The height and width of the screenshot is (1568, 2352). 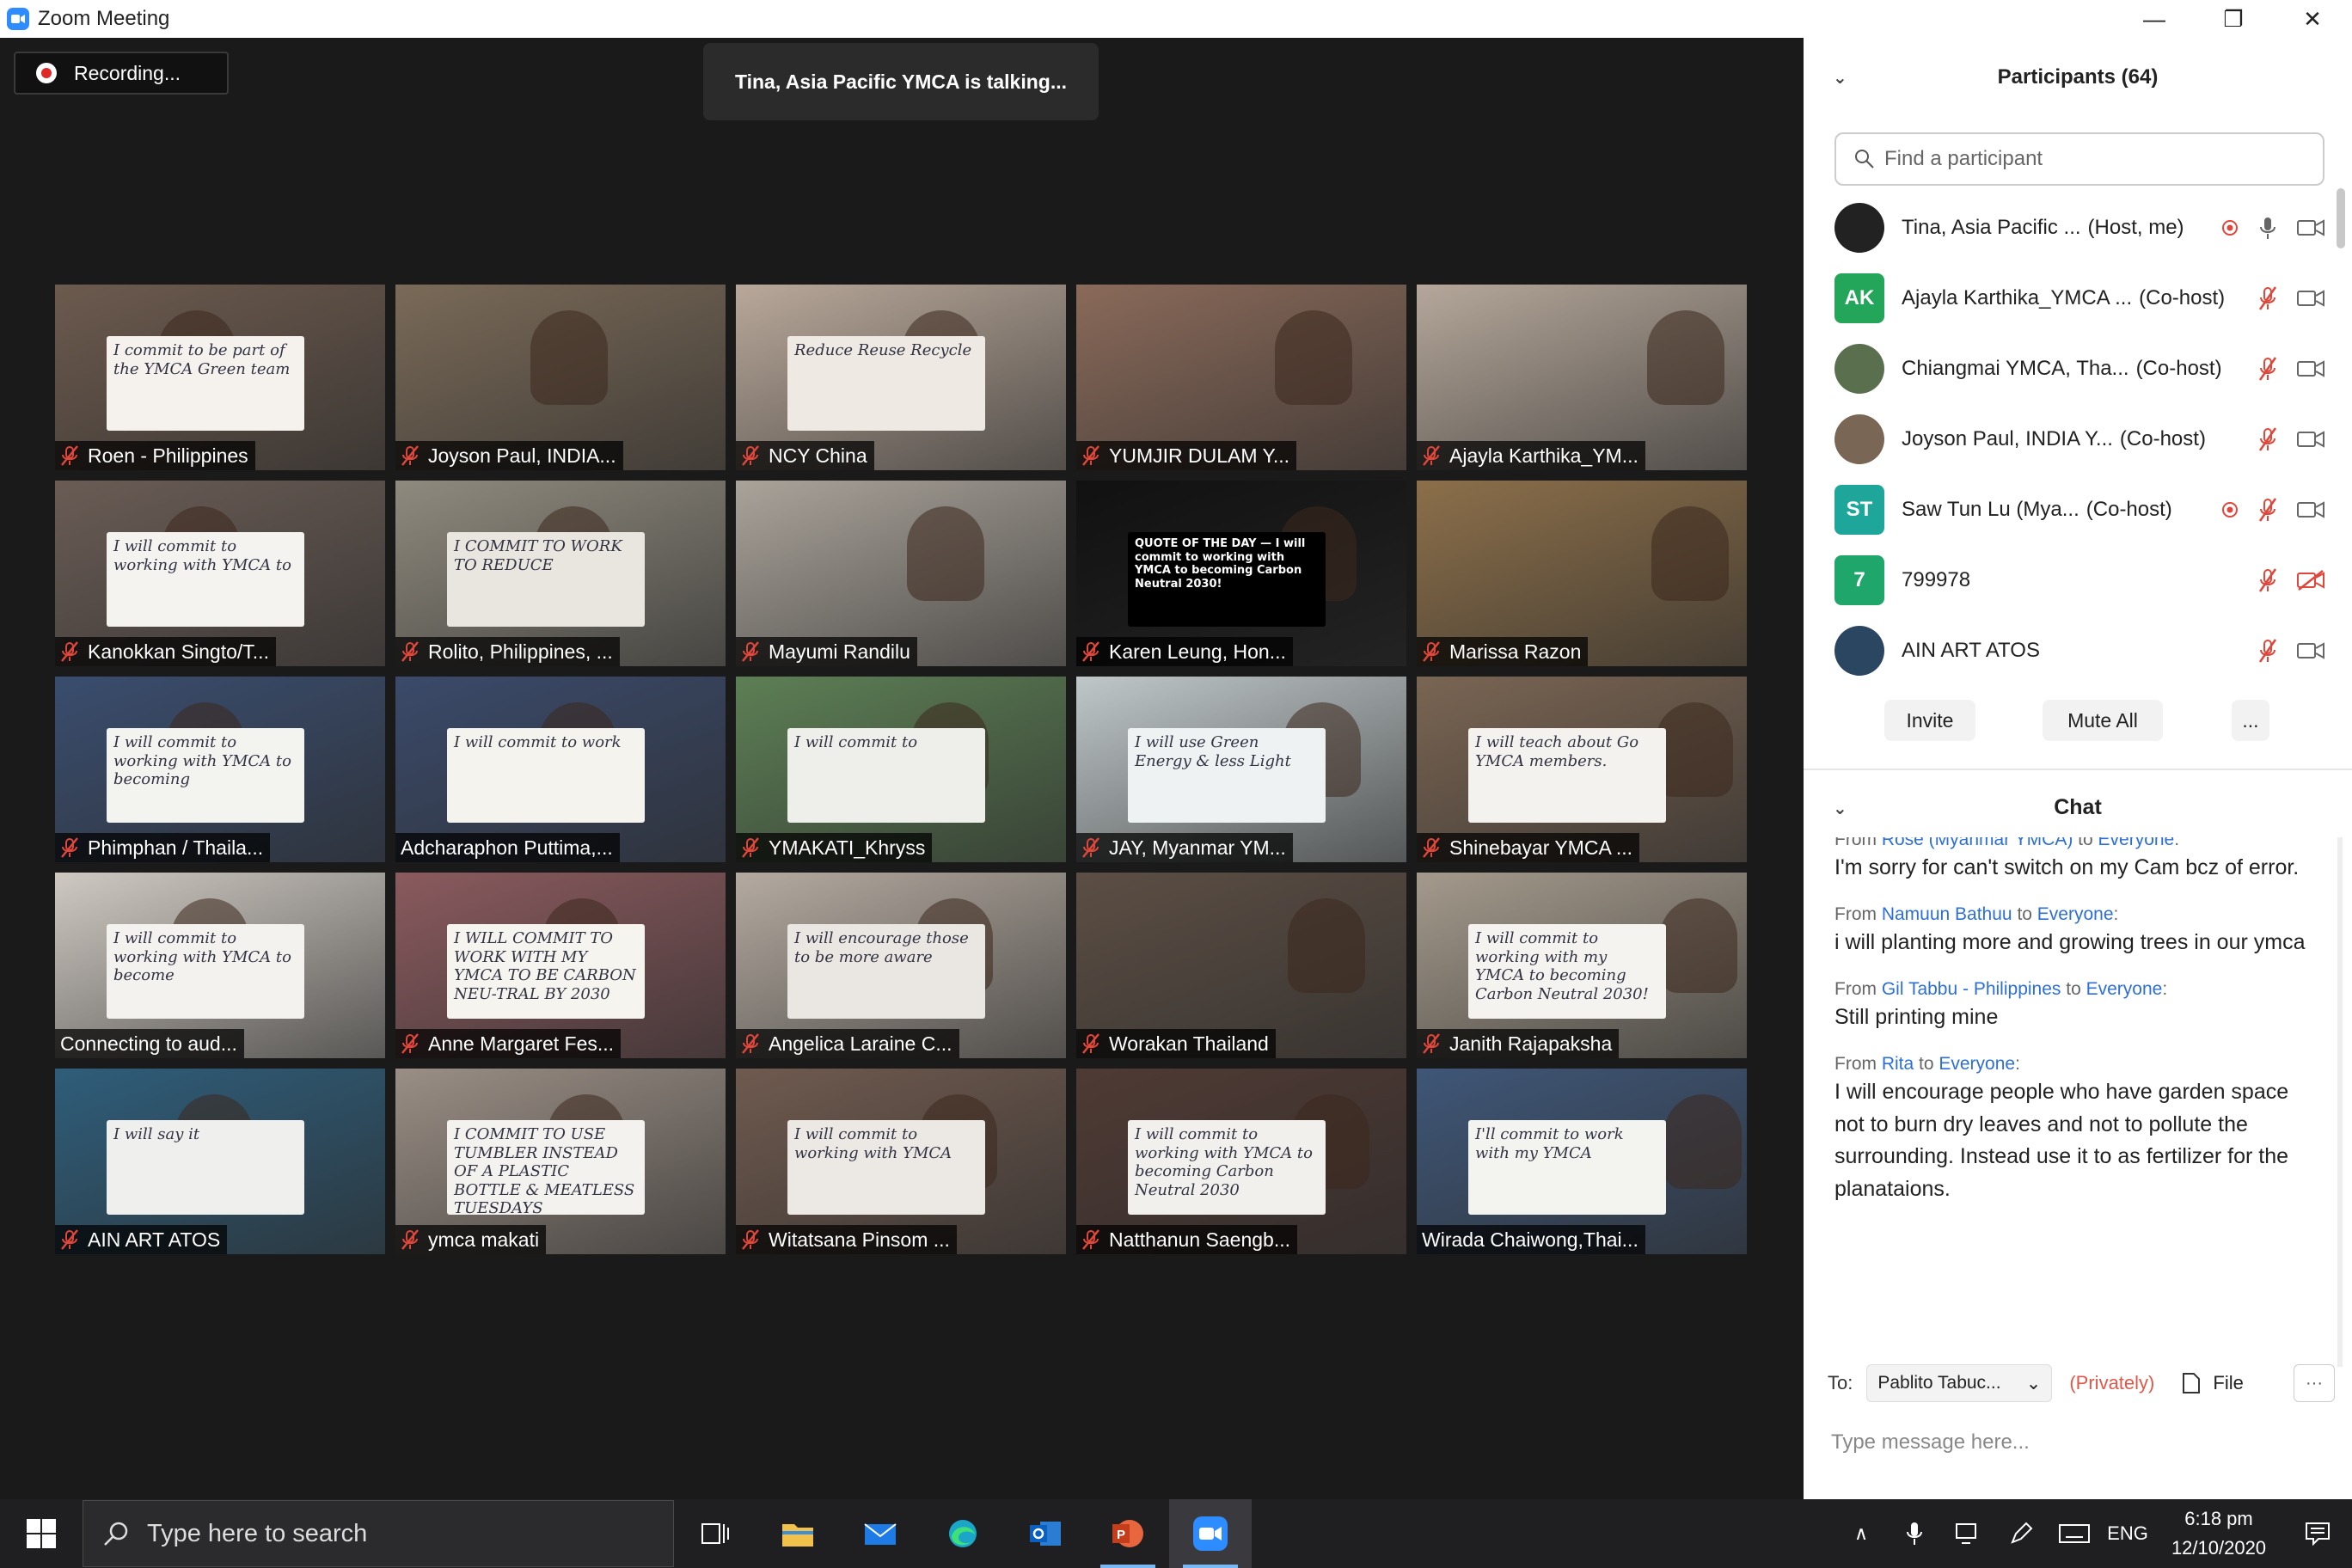 What do you see at coordinates (1929, 720) in the screenshot?
I see `invite-button: Invite` at bounding box center [1929, 720].